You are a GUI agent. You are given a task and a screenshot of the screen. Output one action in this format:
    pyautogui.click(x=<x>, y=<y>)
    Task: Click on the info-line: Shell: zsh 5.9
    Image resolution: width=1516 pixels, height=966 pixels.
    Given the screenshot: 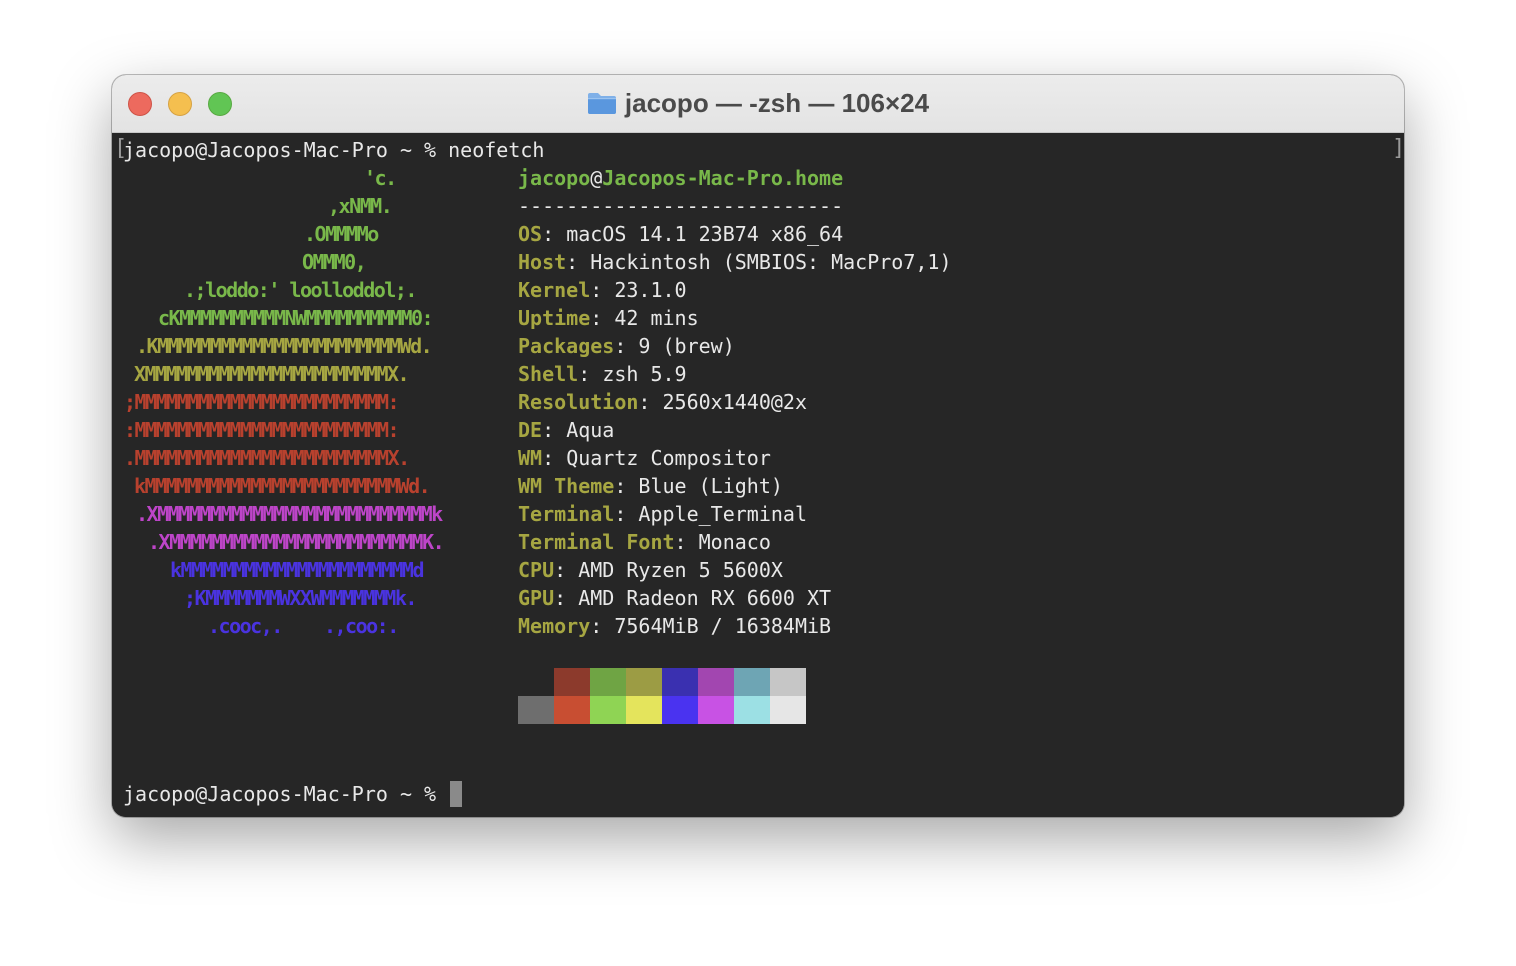 What is the action you would take?
    pyautogui.click(x=602, y=374)
    